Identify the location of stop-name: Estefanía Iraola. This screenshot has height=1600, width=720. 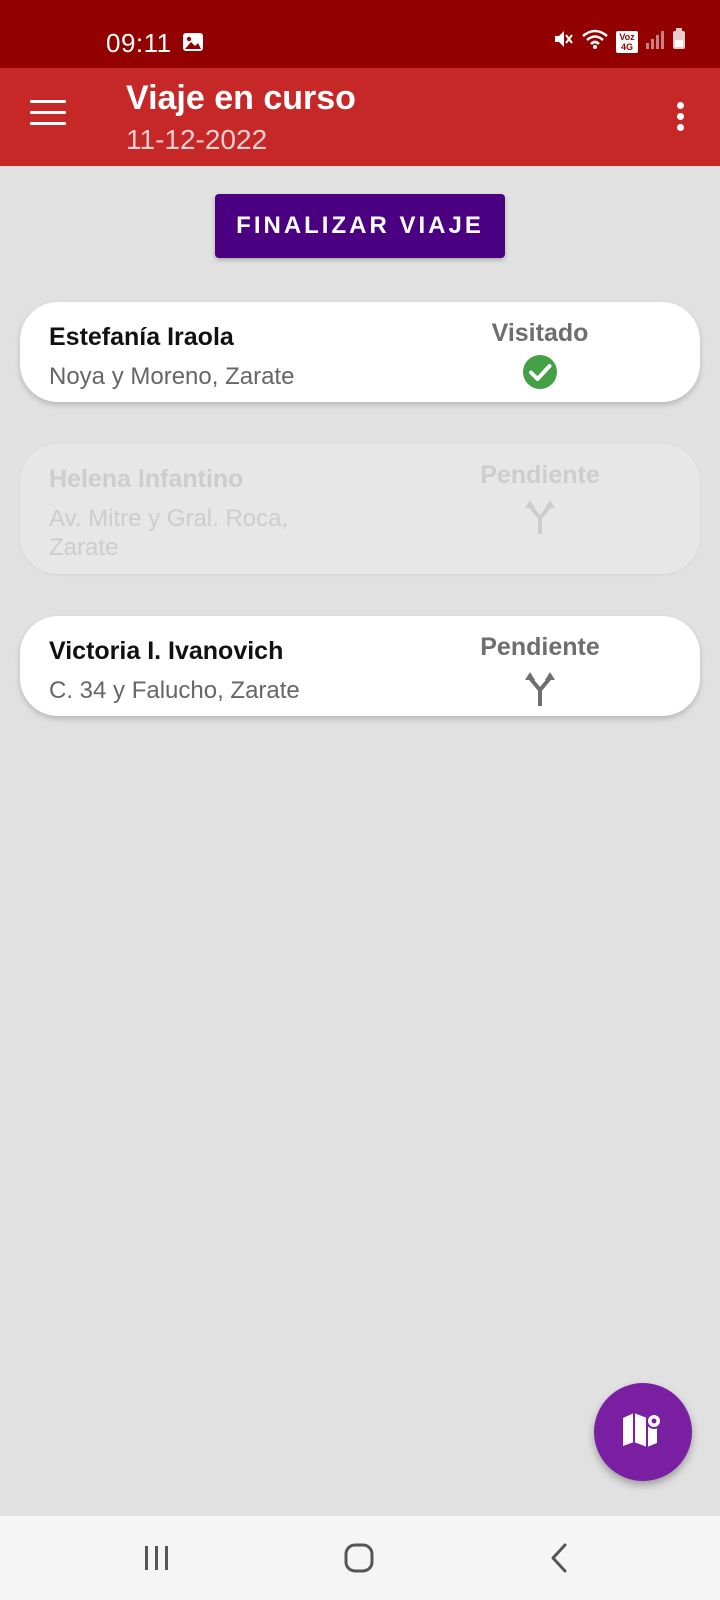
(141, 337).